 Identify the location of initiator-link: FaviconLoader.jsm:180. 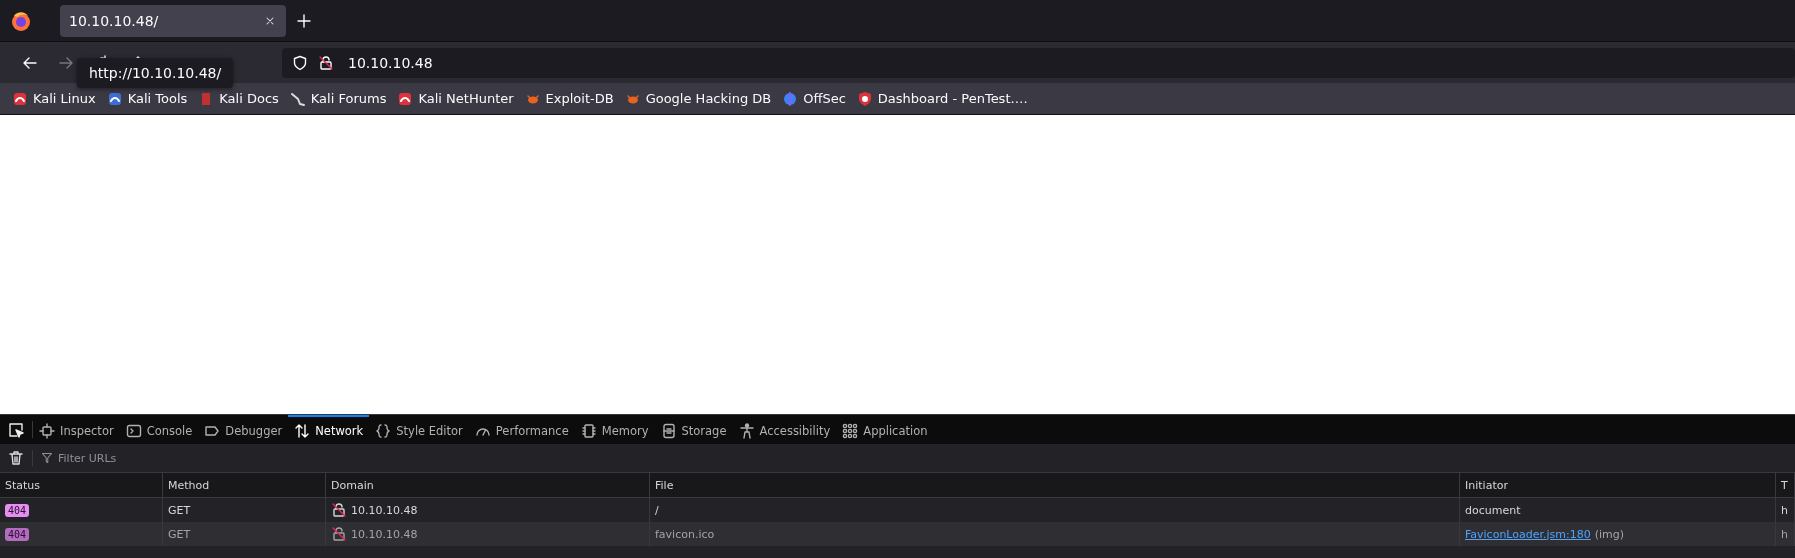
(1528, 534).